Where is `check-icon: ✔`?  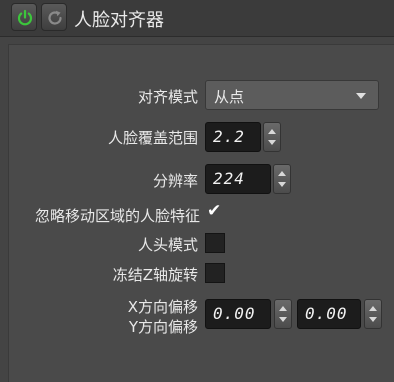 check-icon: ✔ is located at coordinates (214, 211).